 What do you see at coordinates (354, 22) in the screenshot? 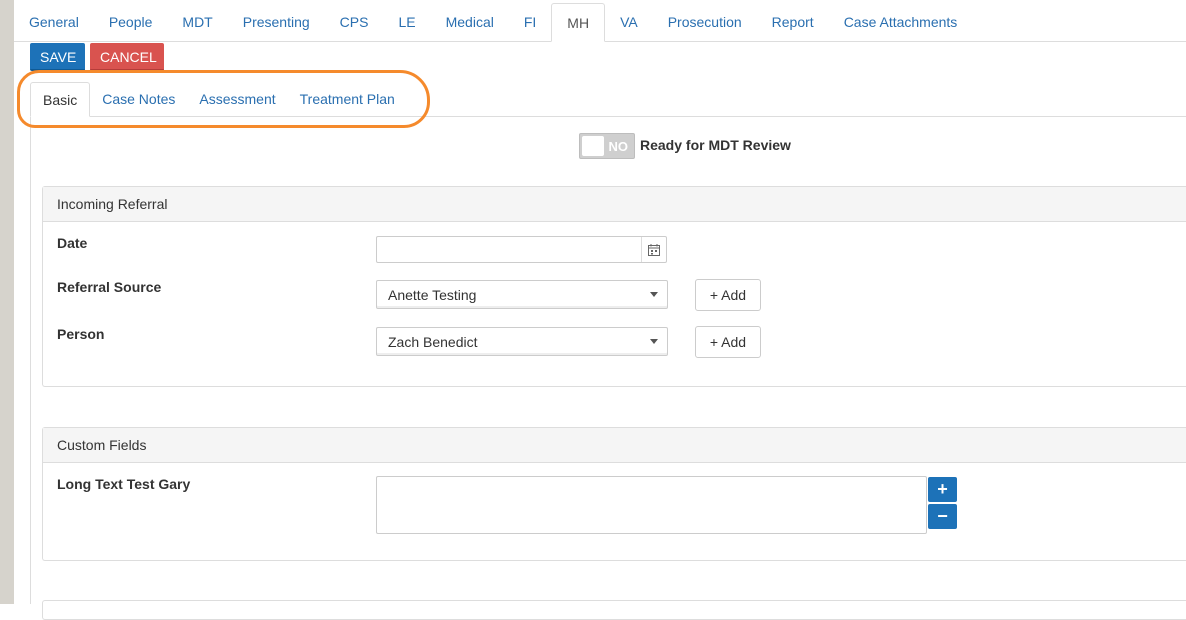
I see `tab-cps: CPS` at bounding box center [354, 22].